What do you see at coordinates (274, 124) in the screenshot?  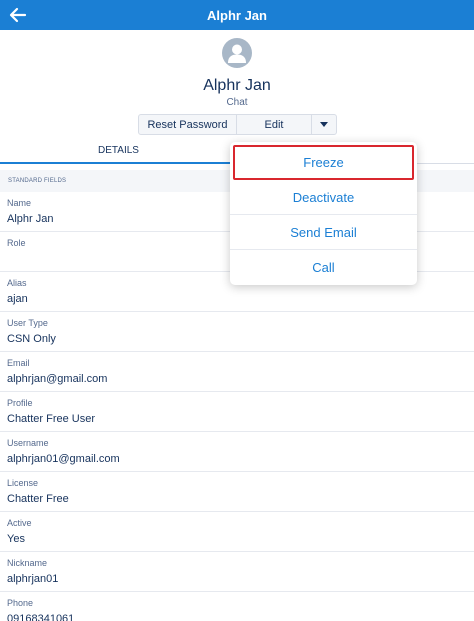 I see `edit-button: Edit` at bounding box center [274, 124].